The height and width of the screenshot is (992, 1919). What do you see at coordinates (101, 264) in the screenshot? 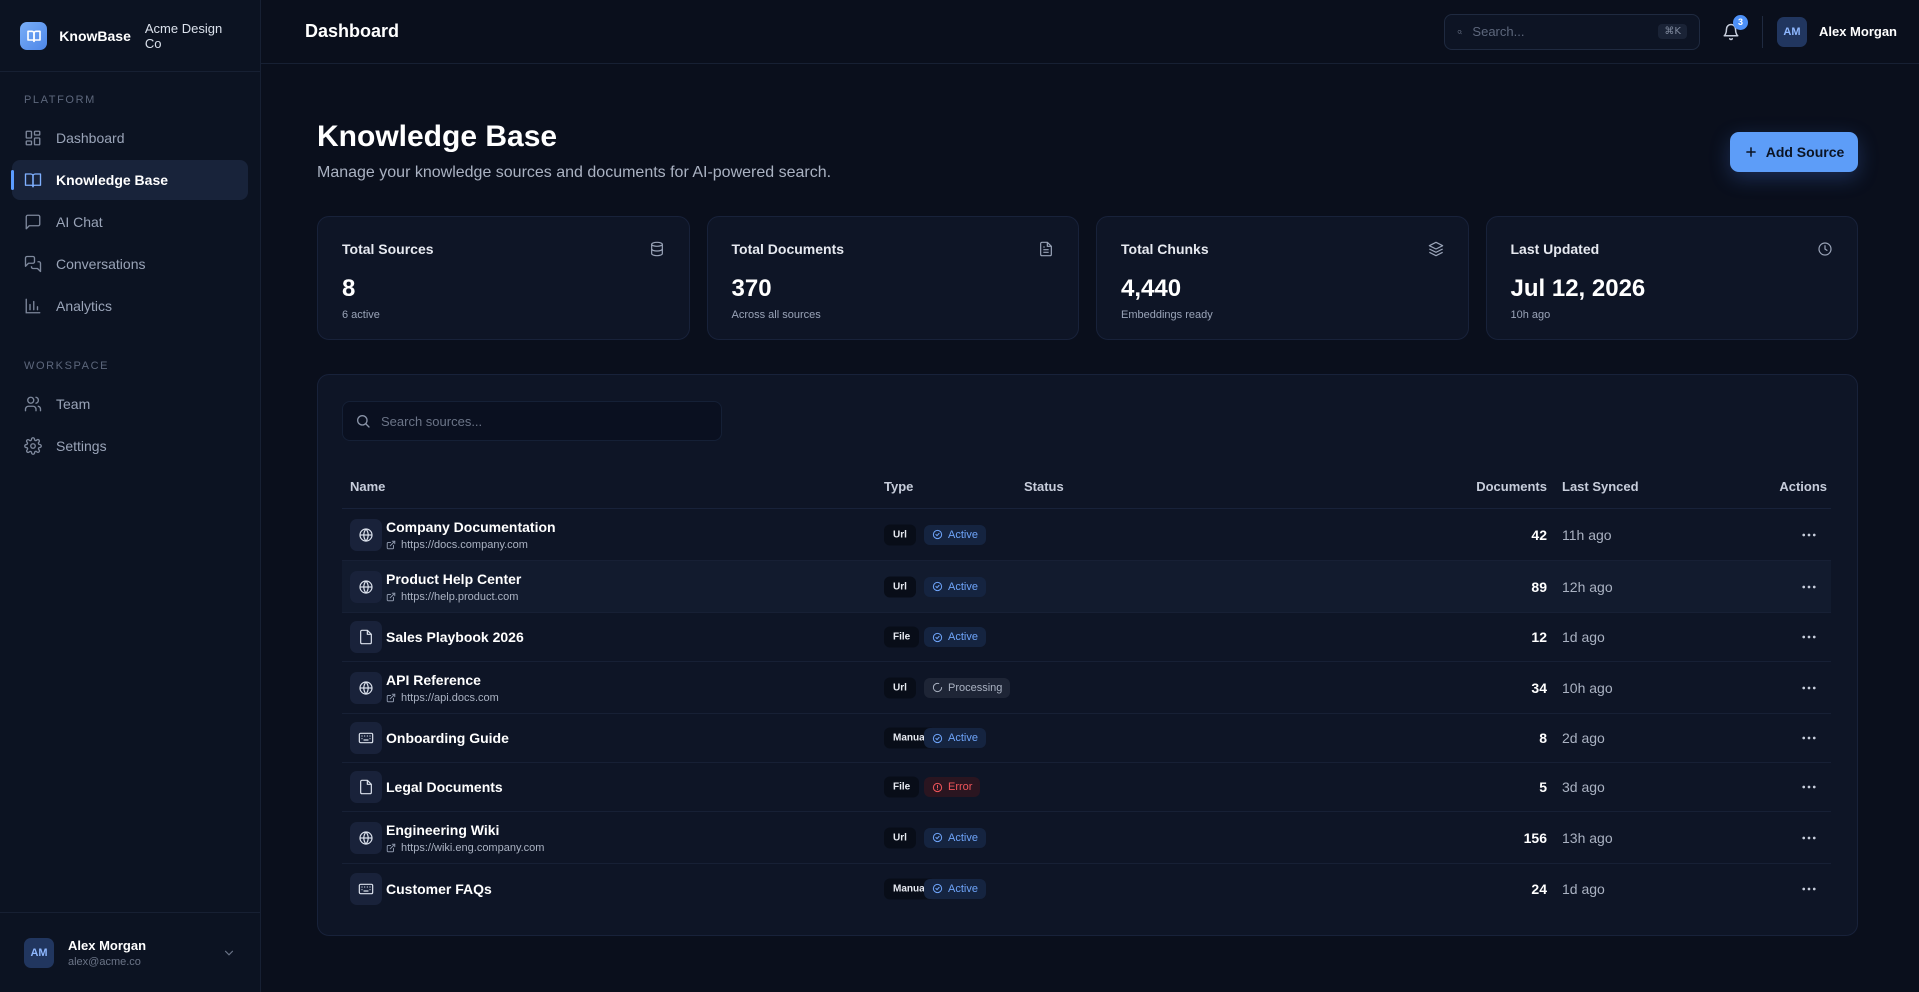
I see `sidebar-item-label: Conversations` at bounding box center [101, 264].